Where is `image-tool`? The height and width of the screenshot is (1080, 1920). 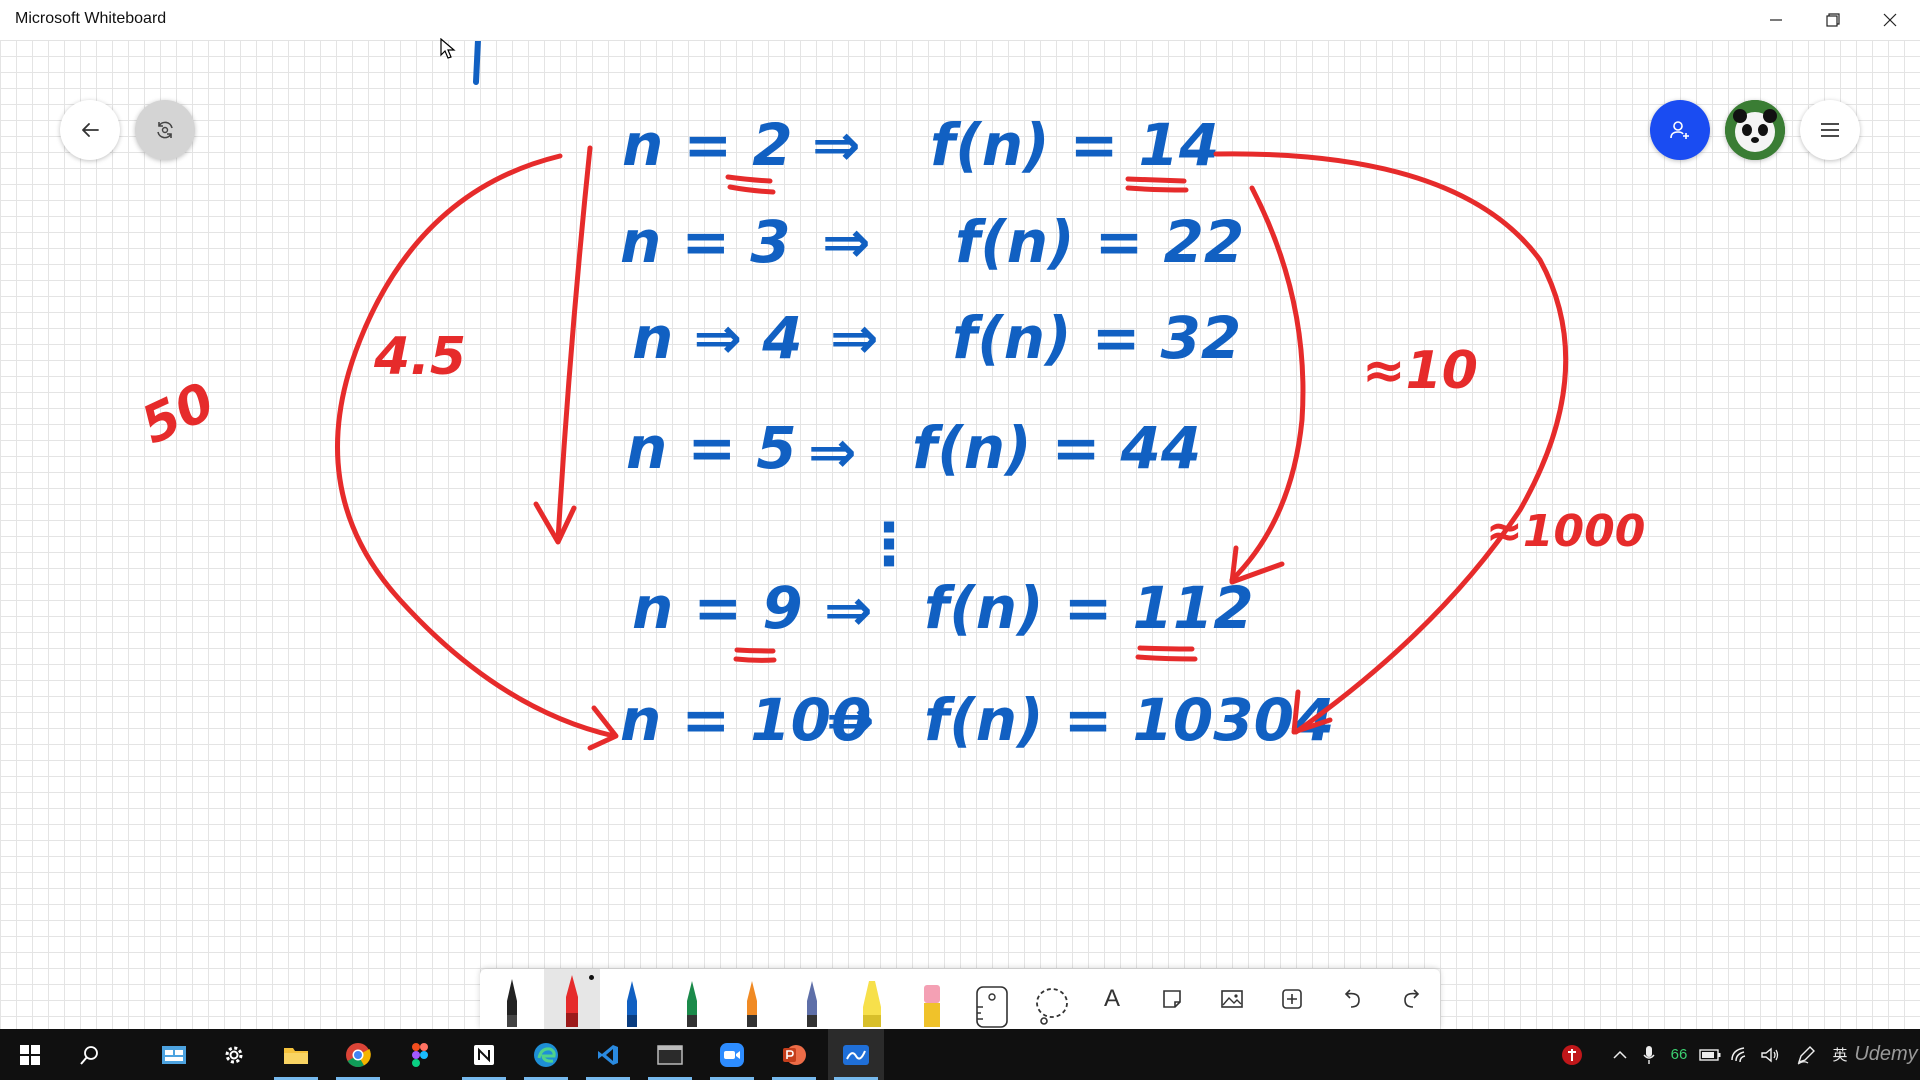
image-tool is located at coordinates (1232, 999).